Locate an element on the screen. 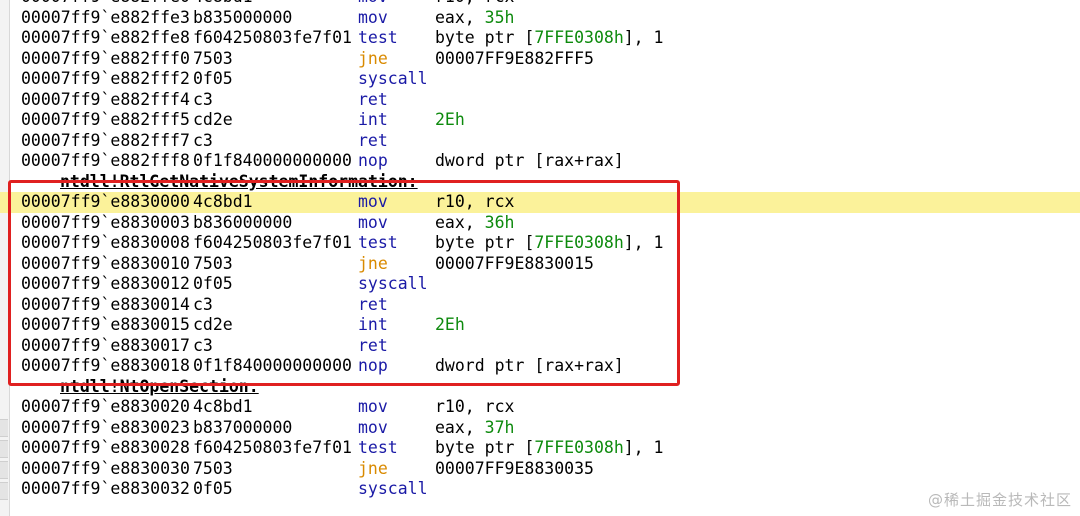  instruction-address: 00007ff9`e882fff2 is located at coordinates (105, 78).